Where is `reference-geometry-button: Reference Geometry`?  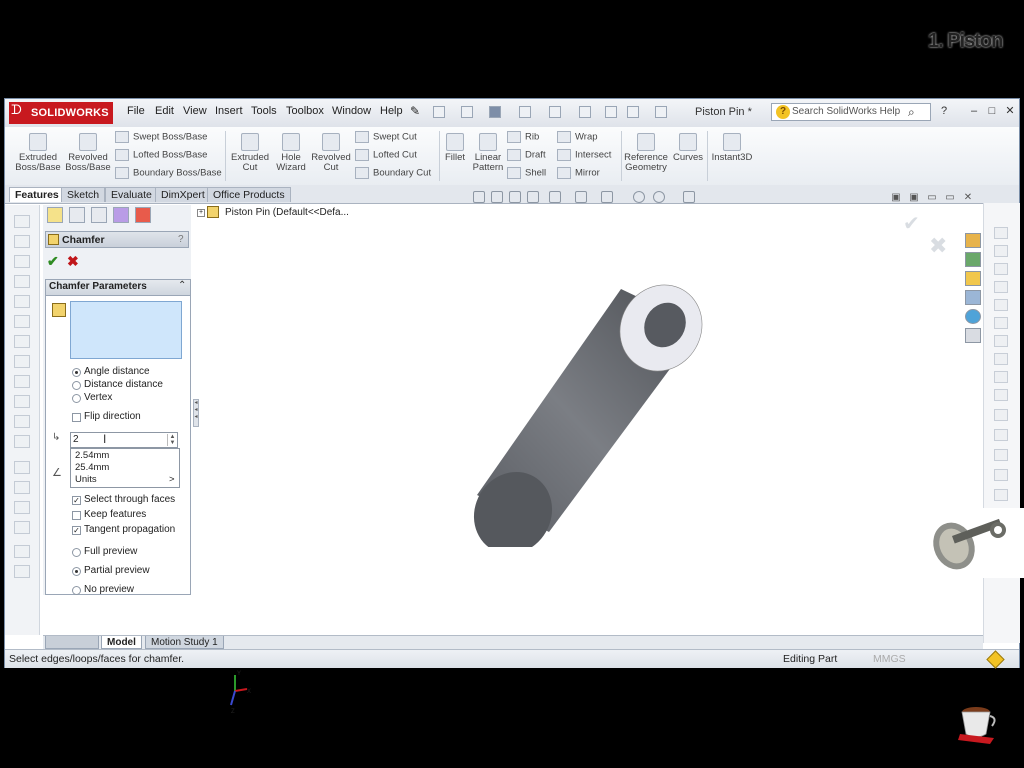 reference-geometry-button: Reference Geometry is located at coordinates (646, 153).